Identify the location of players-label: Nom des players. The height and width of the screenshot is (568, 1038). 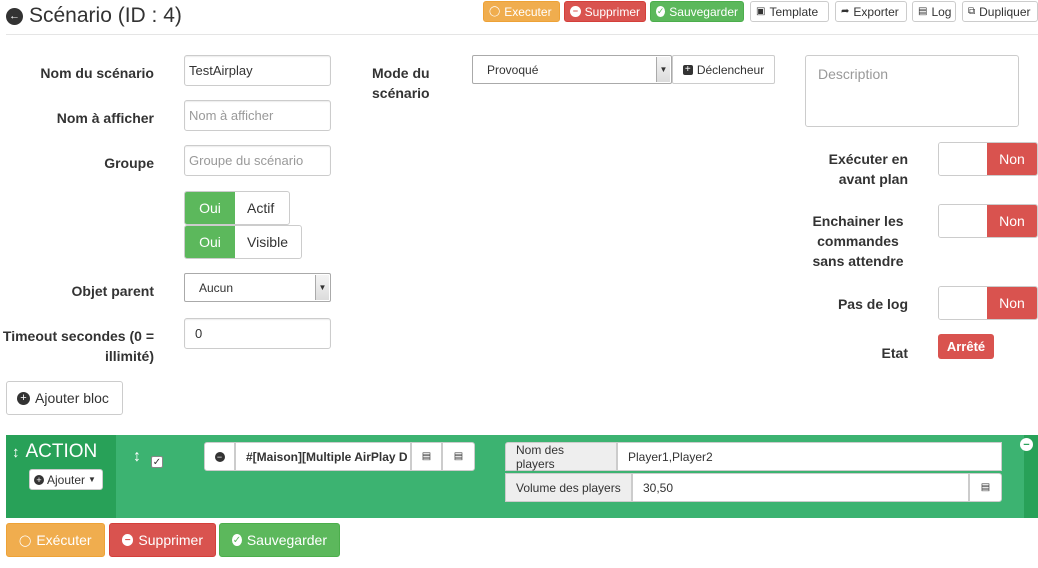
(561, 456).